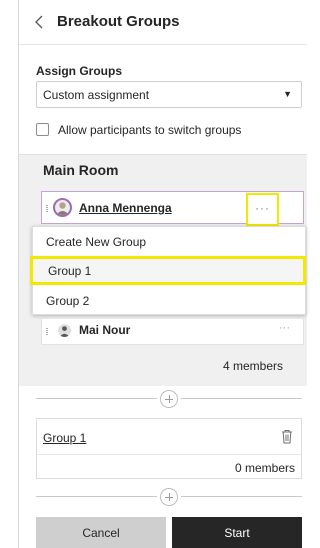 The height and width of the screenshot is (548, 320). Describe the element at coordinates (264, 468) in the screenshot. I see `member-count: 0 members` at that location.